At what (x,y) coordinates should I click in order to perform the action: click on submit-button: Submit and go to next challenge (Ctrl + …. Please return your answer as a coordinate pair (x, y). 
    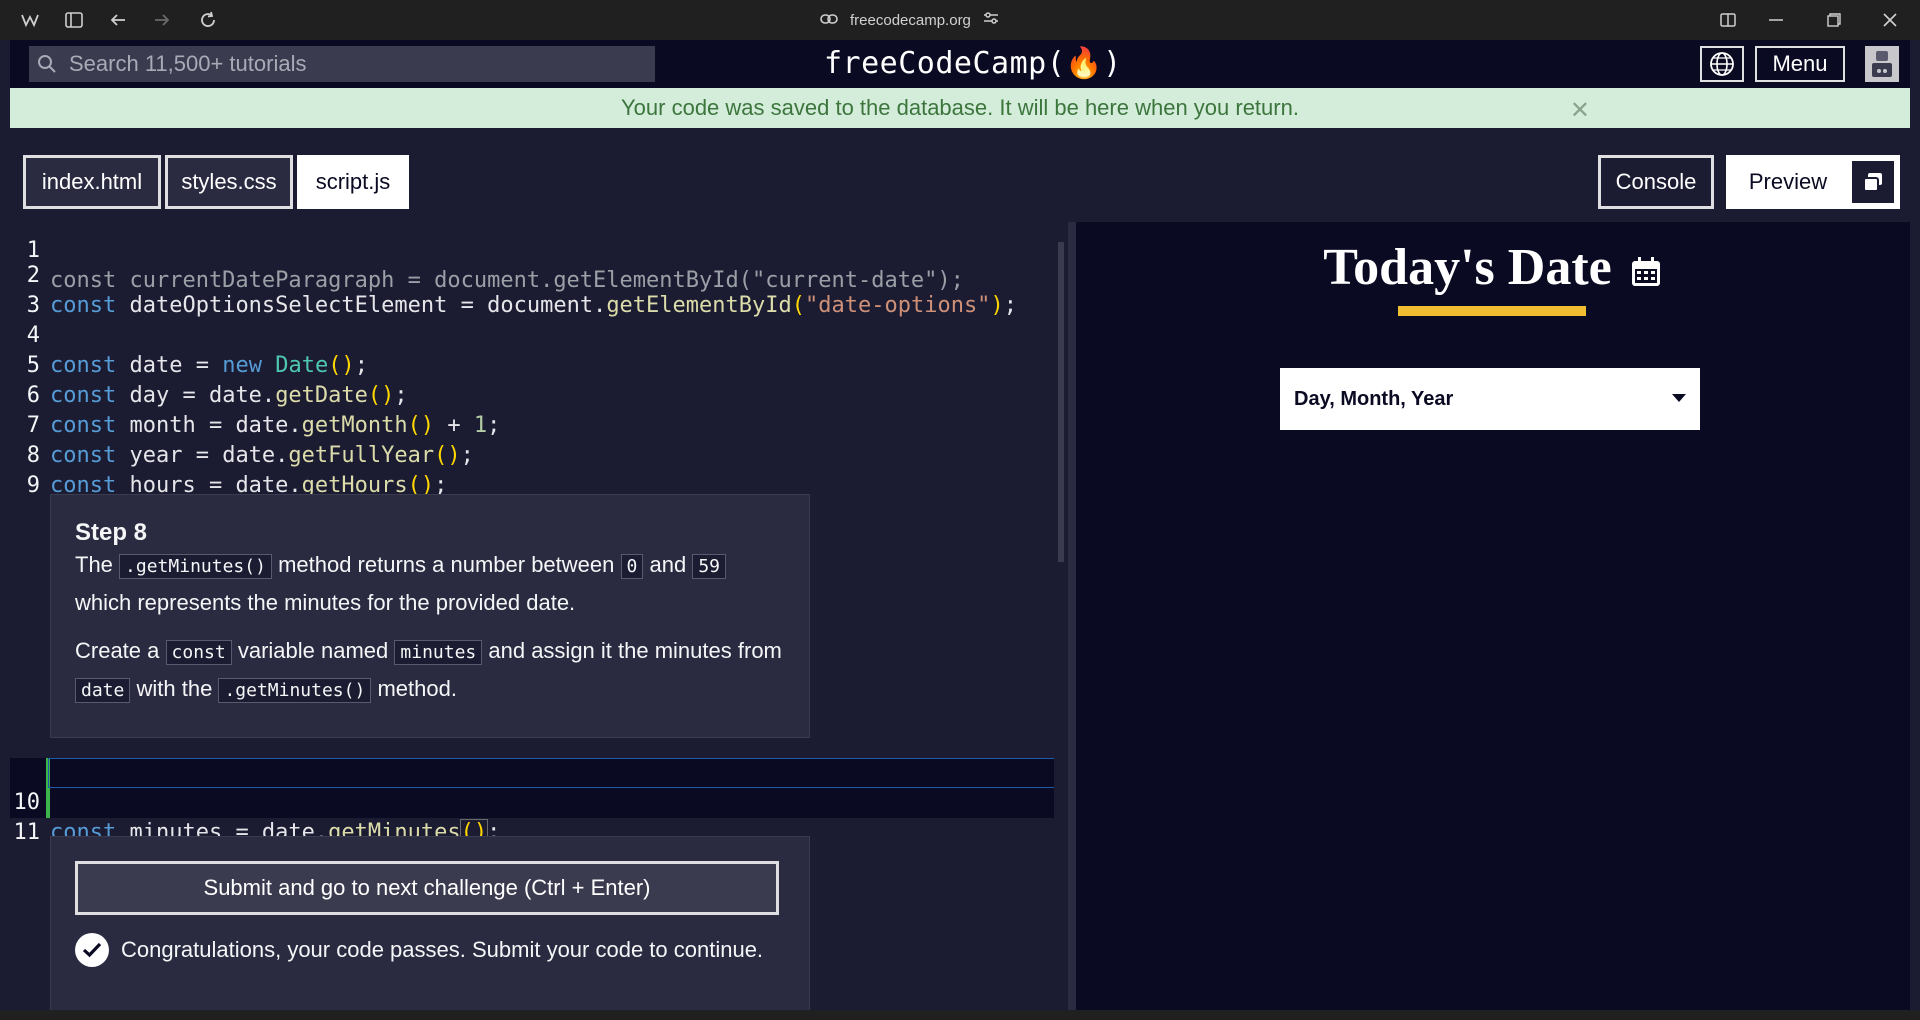
    Looking at the image, I should click on (427, 888).